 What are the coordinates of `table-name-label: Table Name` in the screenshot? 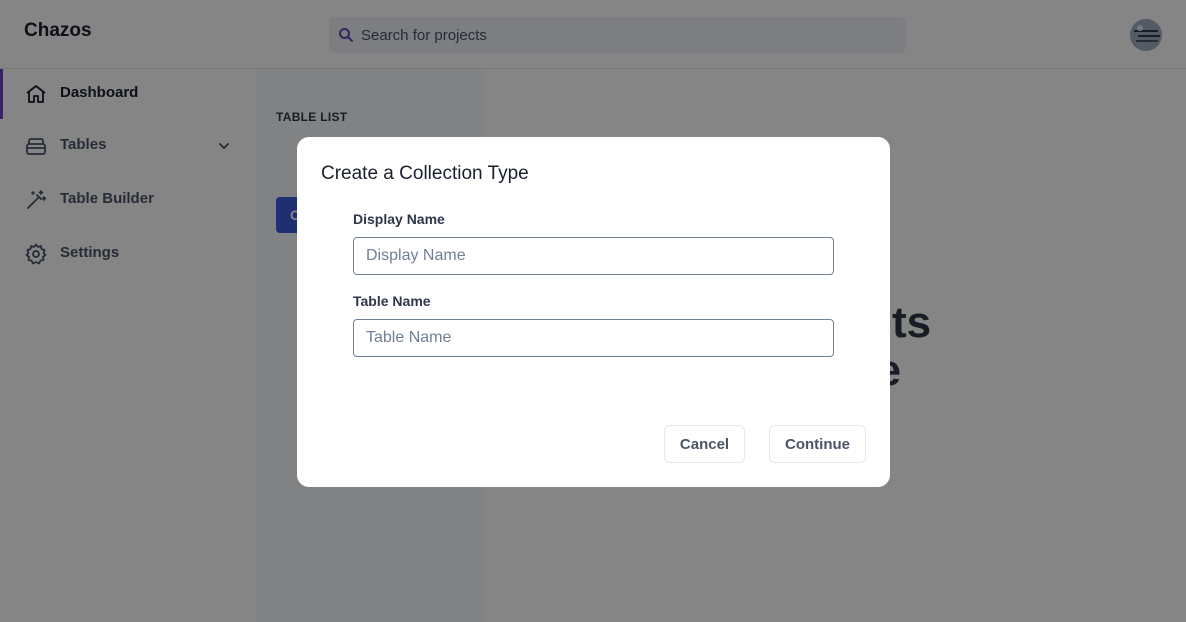 It's located at (392, 301).